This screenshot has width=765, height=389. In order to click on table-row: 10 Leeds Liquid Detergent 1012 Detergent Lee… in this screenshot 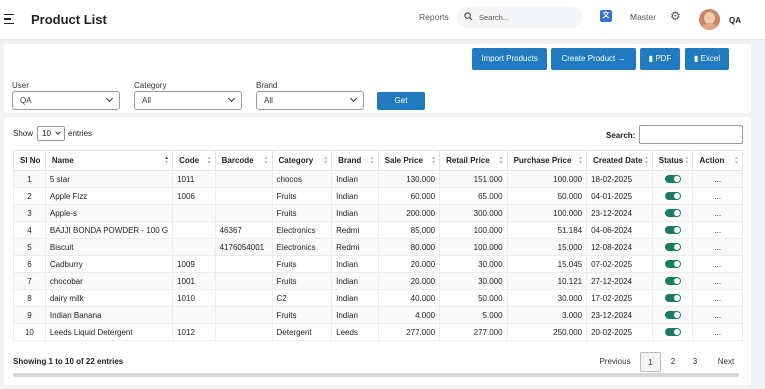, I will do `click(378, 332)`.